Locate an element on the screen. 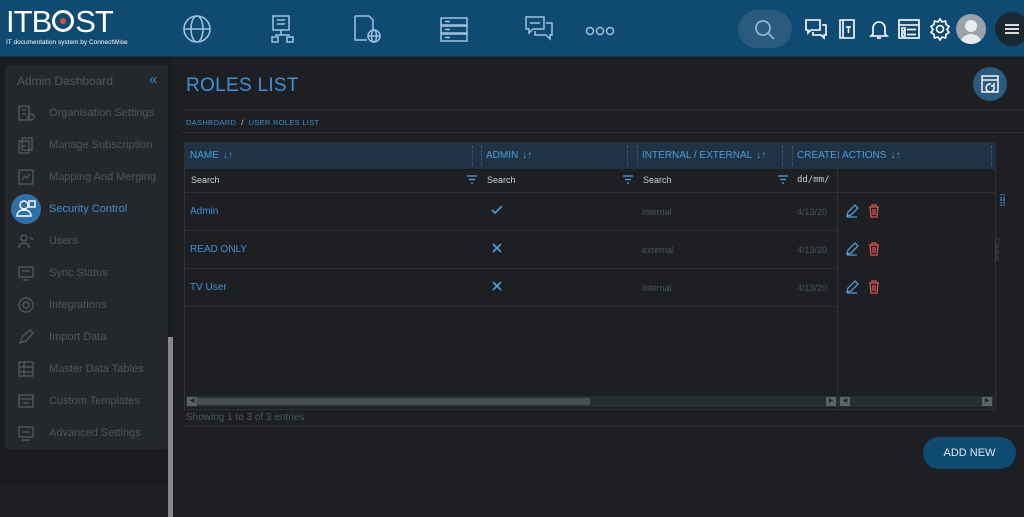  document-globe-icon is located at coordinates (367, 29).